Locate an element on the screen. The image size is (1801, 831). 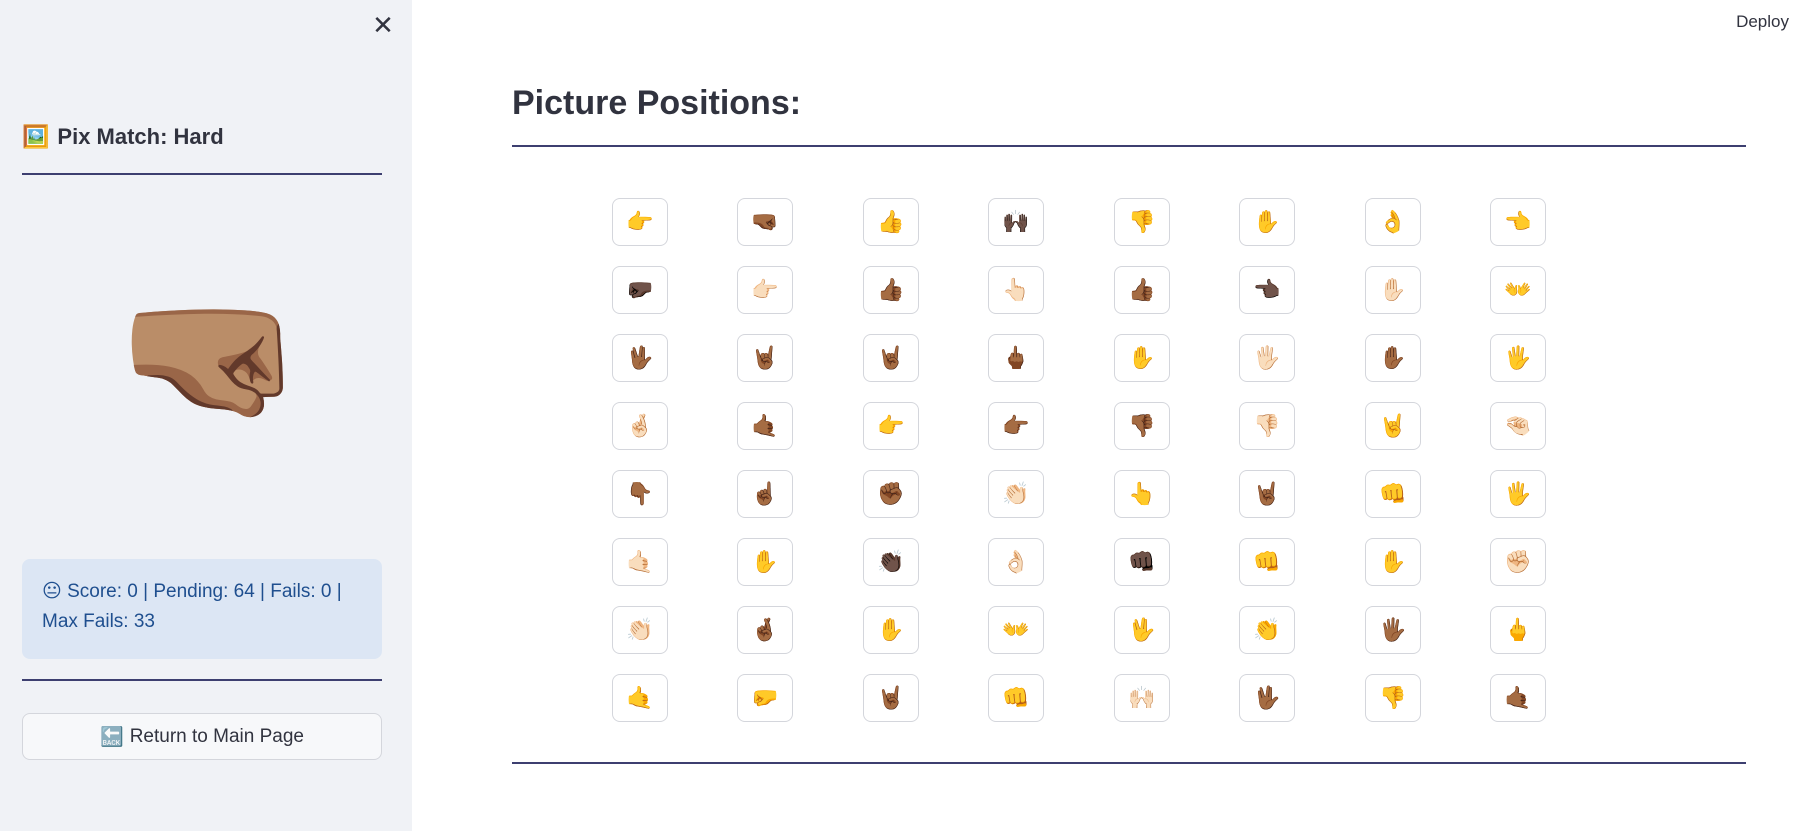
picture-cell: 🖐🏻 is located at coordinates (1267, 358).